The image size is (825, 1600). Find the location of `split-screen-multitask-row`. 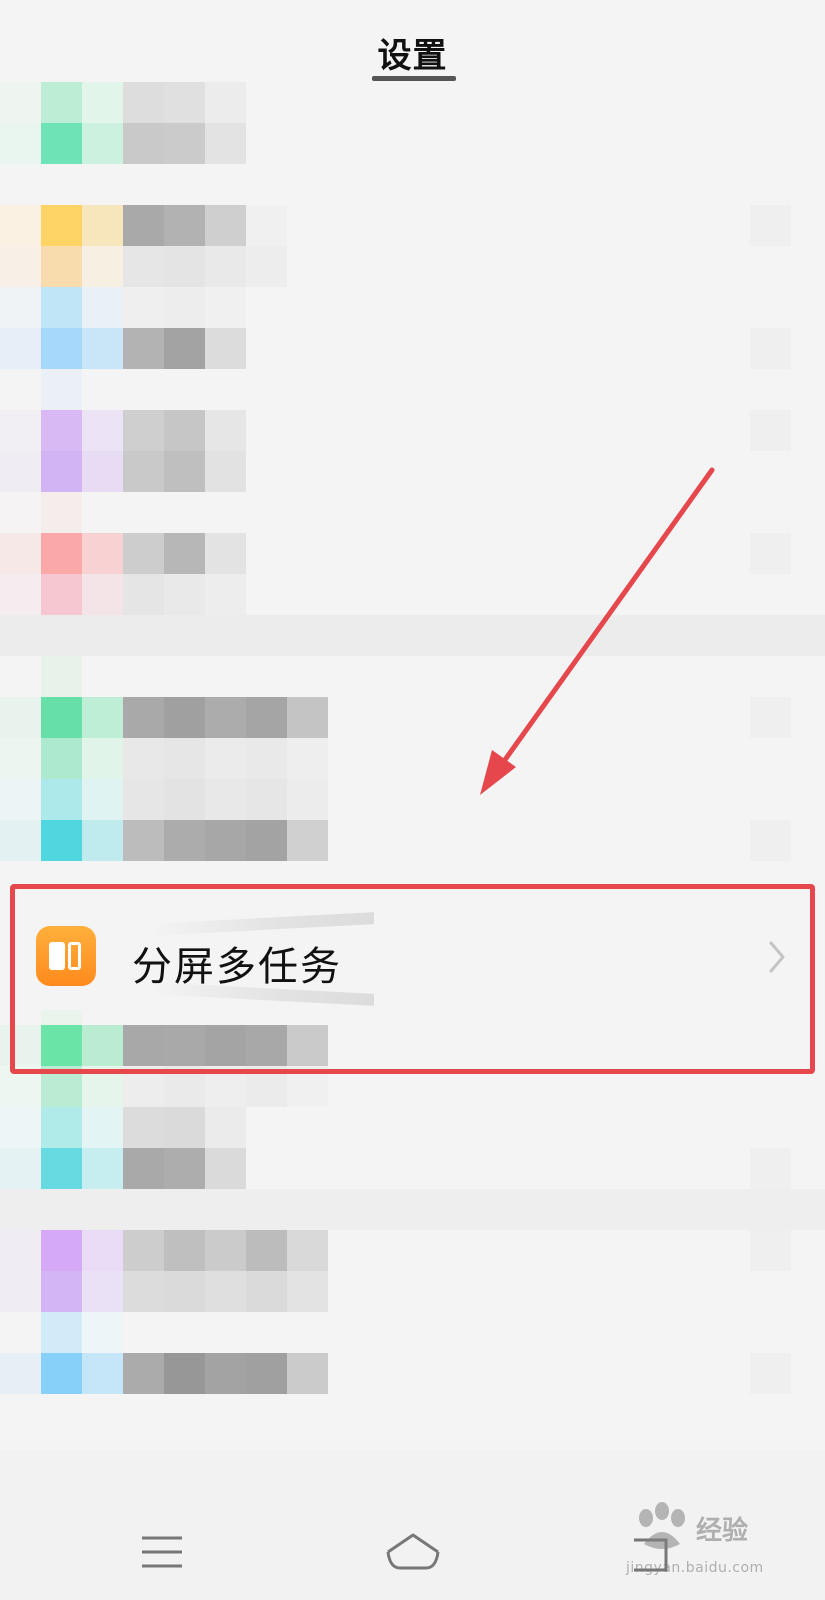

split-screen-multitask-row is located at coordinates (412, 944).